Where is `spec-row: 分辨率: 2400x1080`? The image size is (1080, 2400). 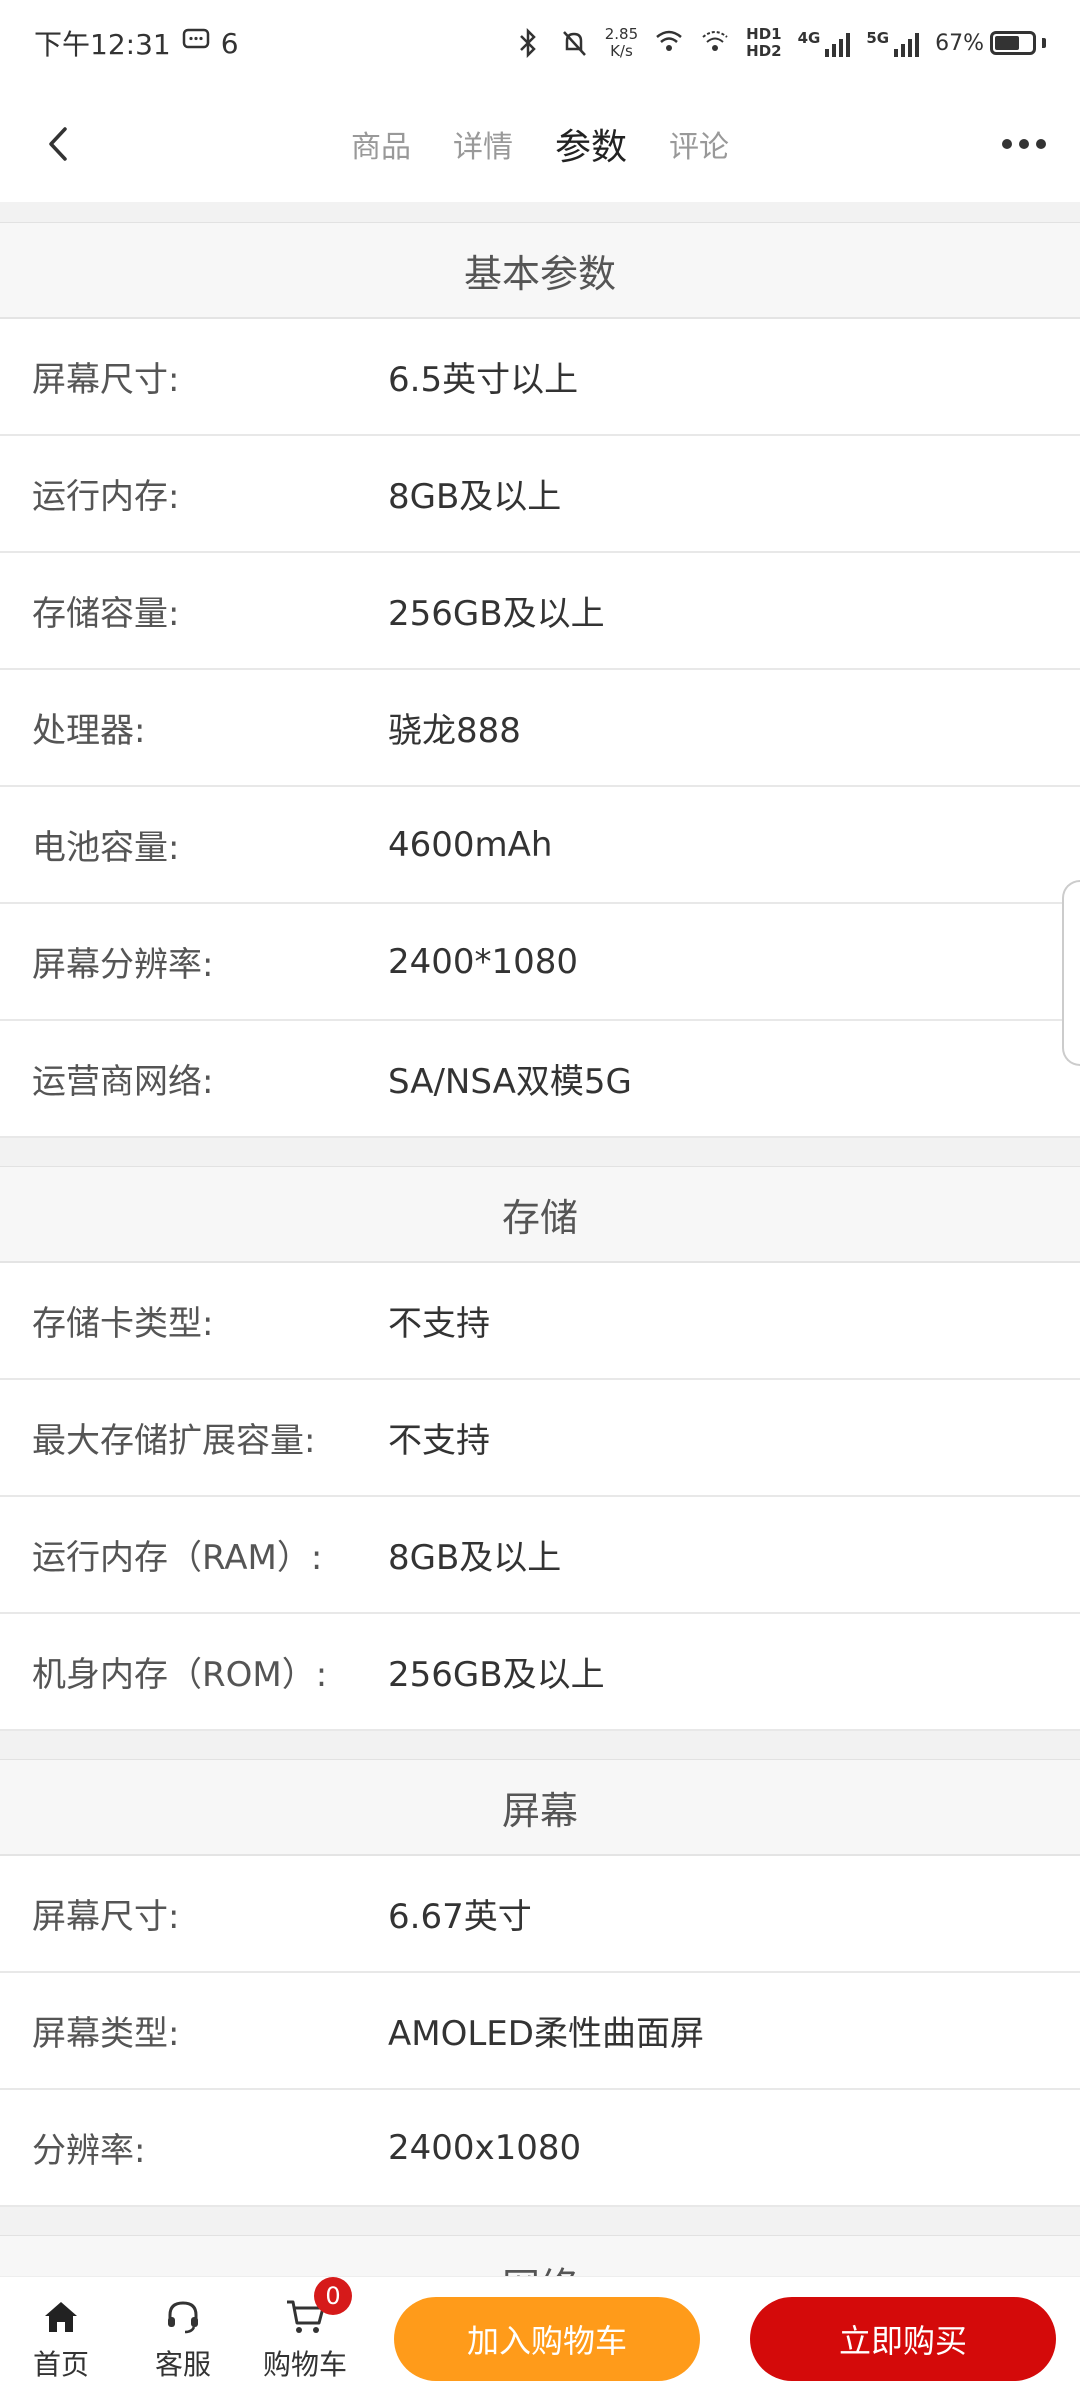
spec-row: 分辨率: 2400x1080 is located at coordinates (540, 2148).